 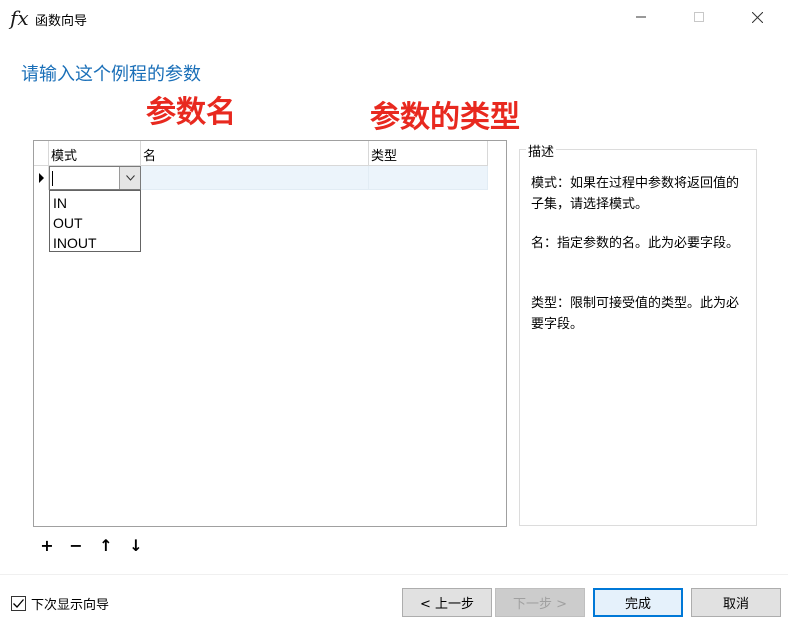 I want to click on minus-icon: −, so click(x=76, y=545).